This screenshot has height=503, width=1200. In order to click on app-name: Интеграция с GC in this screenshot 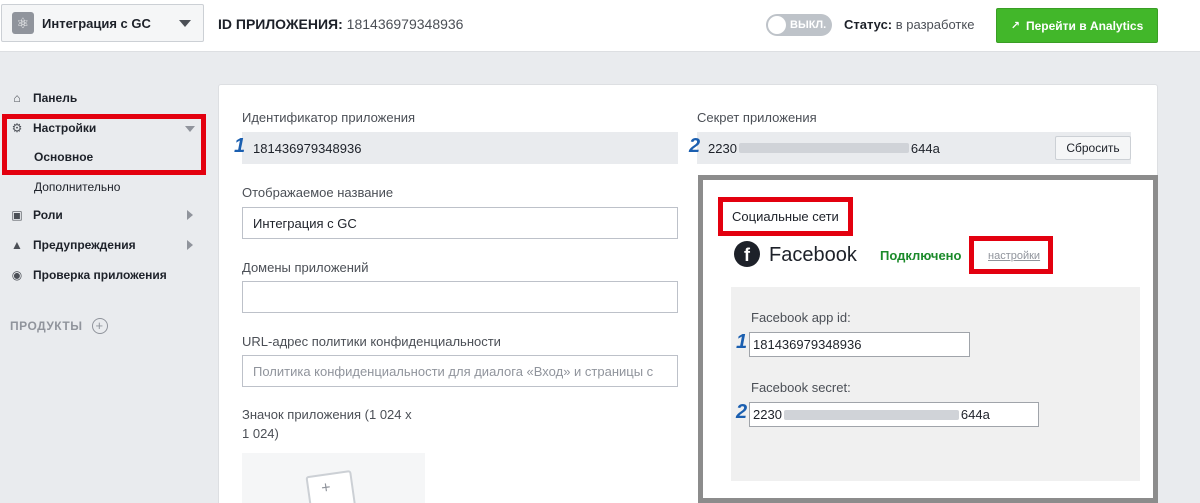, I will do `click(96, 23)`.